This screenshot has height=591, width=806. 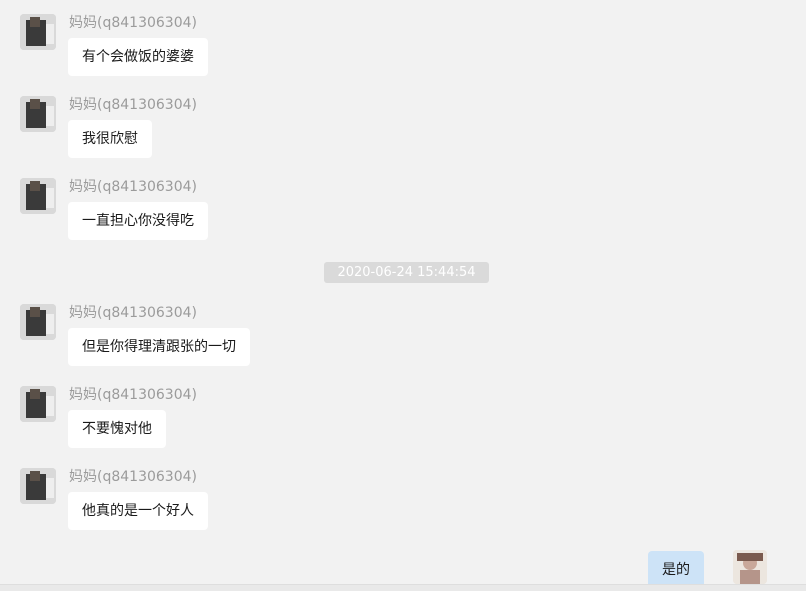 What do you see at coordinates (117, 429) in the screenshot?
I see `message-bubble: 不要愧对他` at bounding box center [117, 429].